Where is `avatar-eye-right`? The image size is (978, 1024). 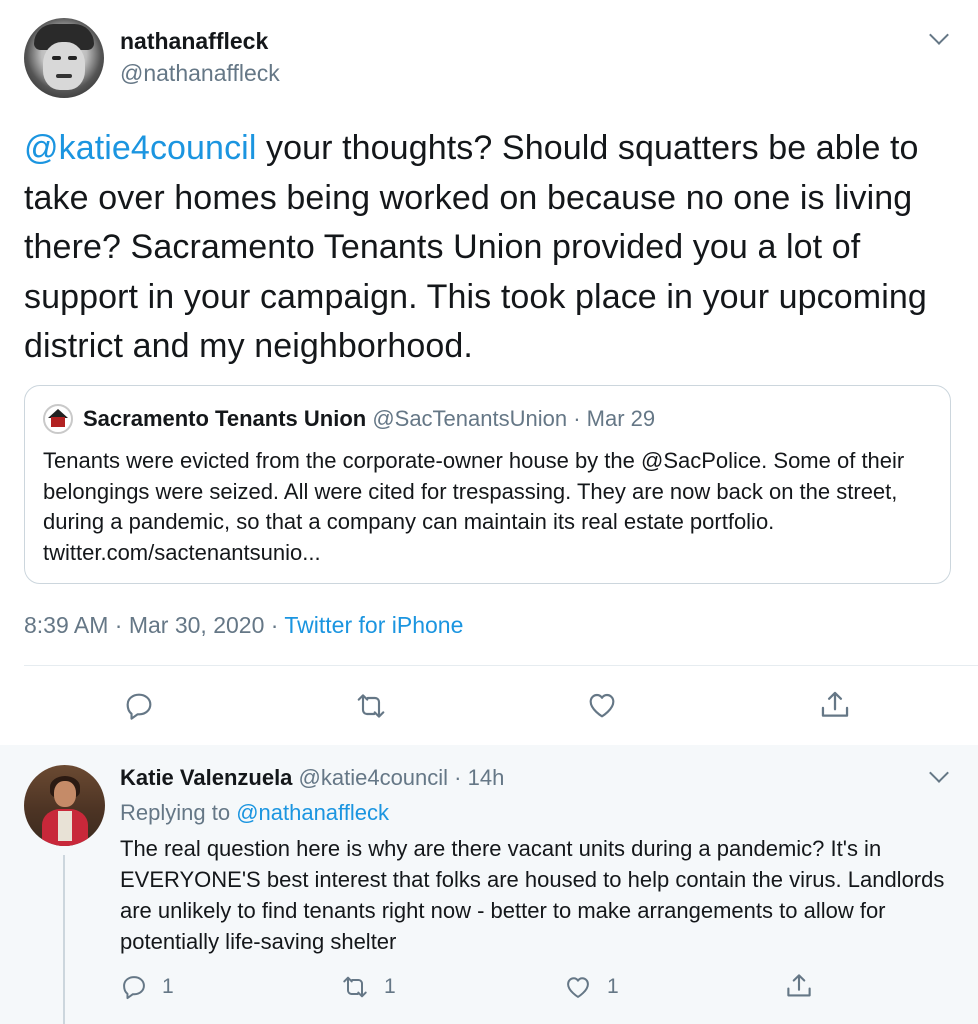 avatar-eye-right is located at coordinates (72, 58).